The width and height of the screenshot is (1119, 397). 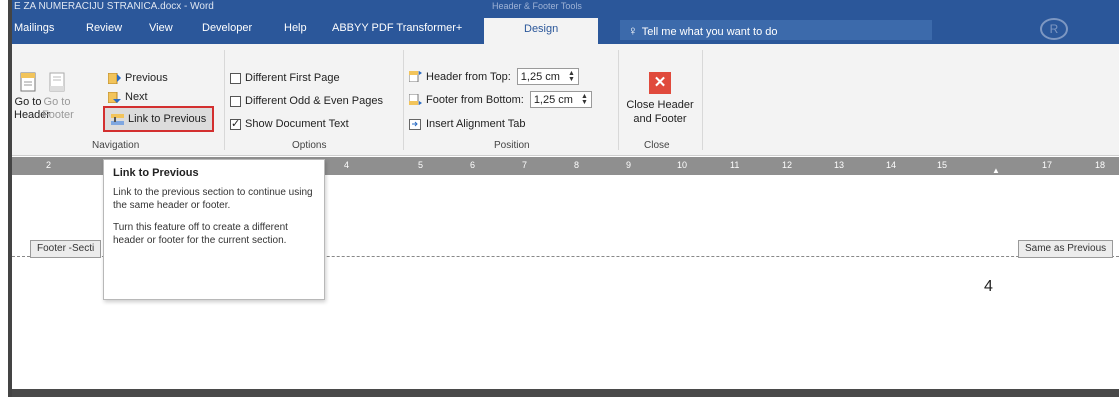 I want to click on goto-footer-label-2: Footer, so click(x=58, y=115).